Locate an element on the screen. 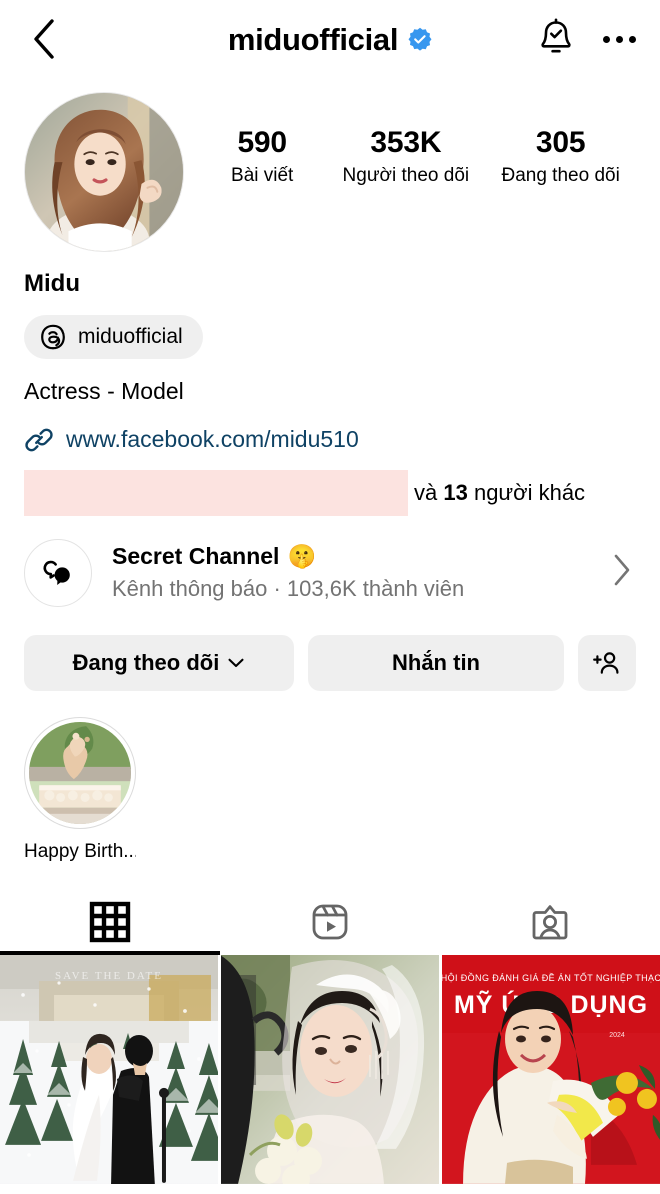  redacted-followers is located at coordinates (216, 492).